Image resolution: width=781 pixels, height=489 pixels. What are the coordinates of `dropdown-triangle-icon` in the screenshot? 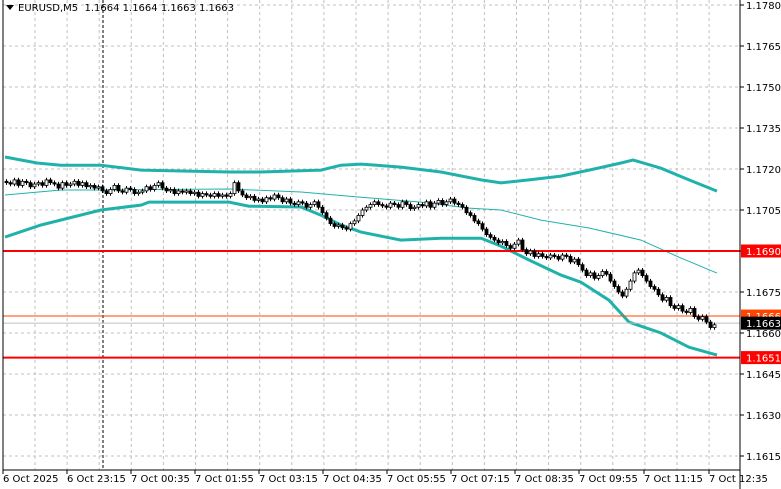 It's located at (10, 7).